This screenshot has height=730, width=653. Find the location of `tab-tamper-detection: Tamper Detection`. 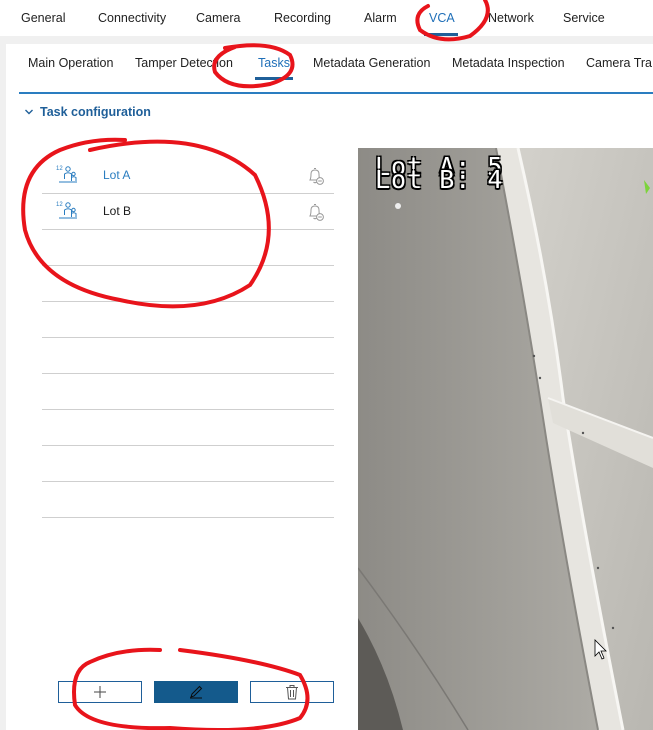

tab-tamper-detection: Tamper Detection is located at coordinates (184, 63).